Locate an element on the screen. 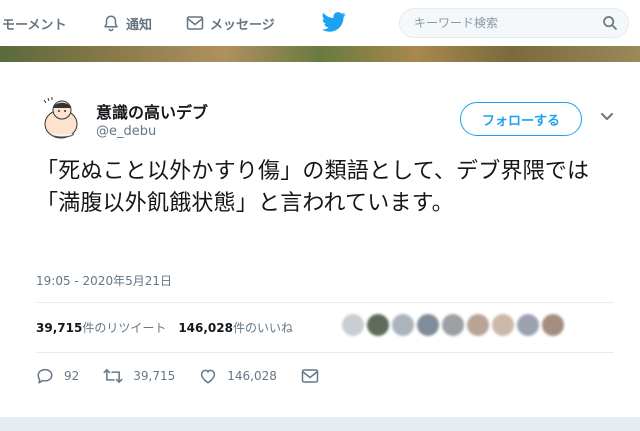 The height and width of the screenshot is (431, 640). direct-message-button is located at coordinates (315, 376).